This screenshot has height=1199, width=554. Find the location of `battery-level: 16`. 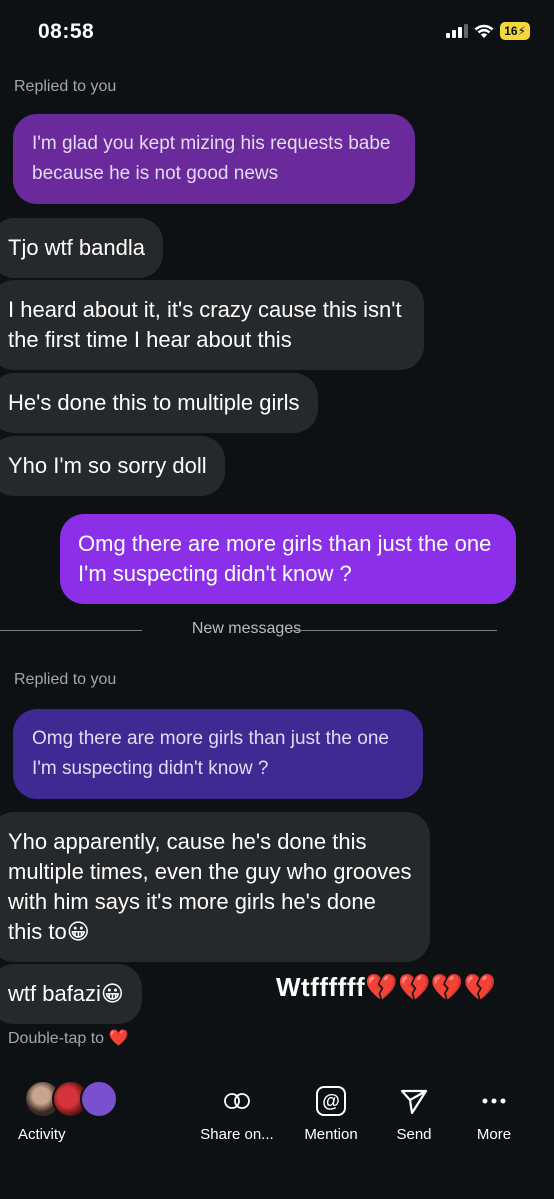

battery-level: 16 is located at coordinates (511, 31).